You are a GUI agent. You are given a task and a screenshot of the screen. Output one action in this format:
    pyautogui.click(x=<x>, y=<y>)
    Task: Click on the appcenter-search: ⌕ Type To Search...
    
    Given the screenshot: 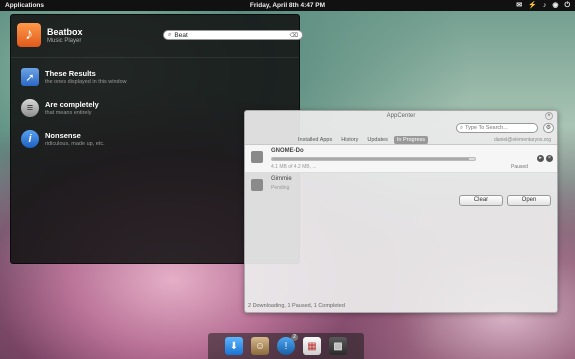 What is the action you would take?
    pyautogui.click(x=497, y=128)
    